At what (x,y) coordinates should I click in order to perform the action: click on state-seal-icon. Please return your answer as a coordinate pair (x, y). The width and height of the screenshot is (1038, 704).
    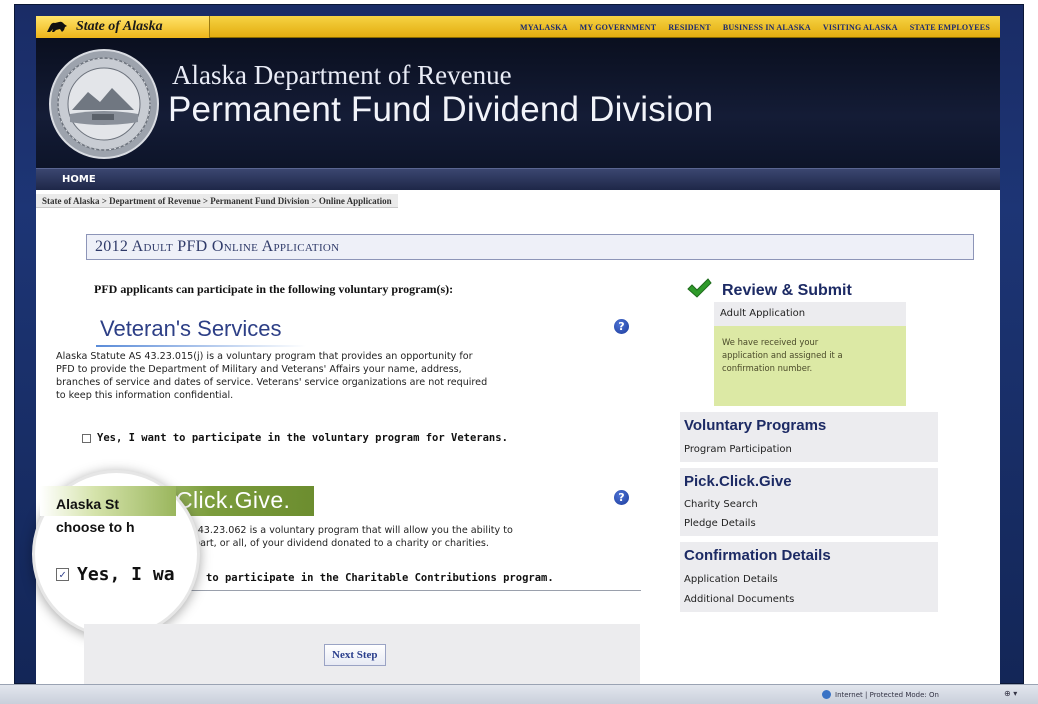
    Looking at the image, I should click on (104, 104).